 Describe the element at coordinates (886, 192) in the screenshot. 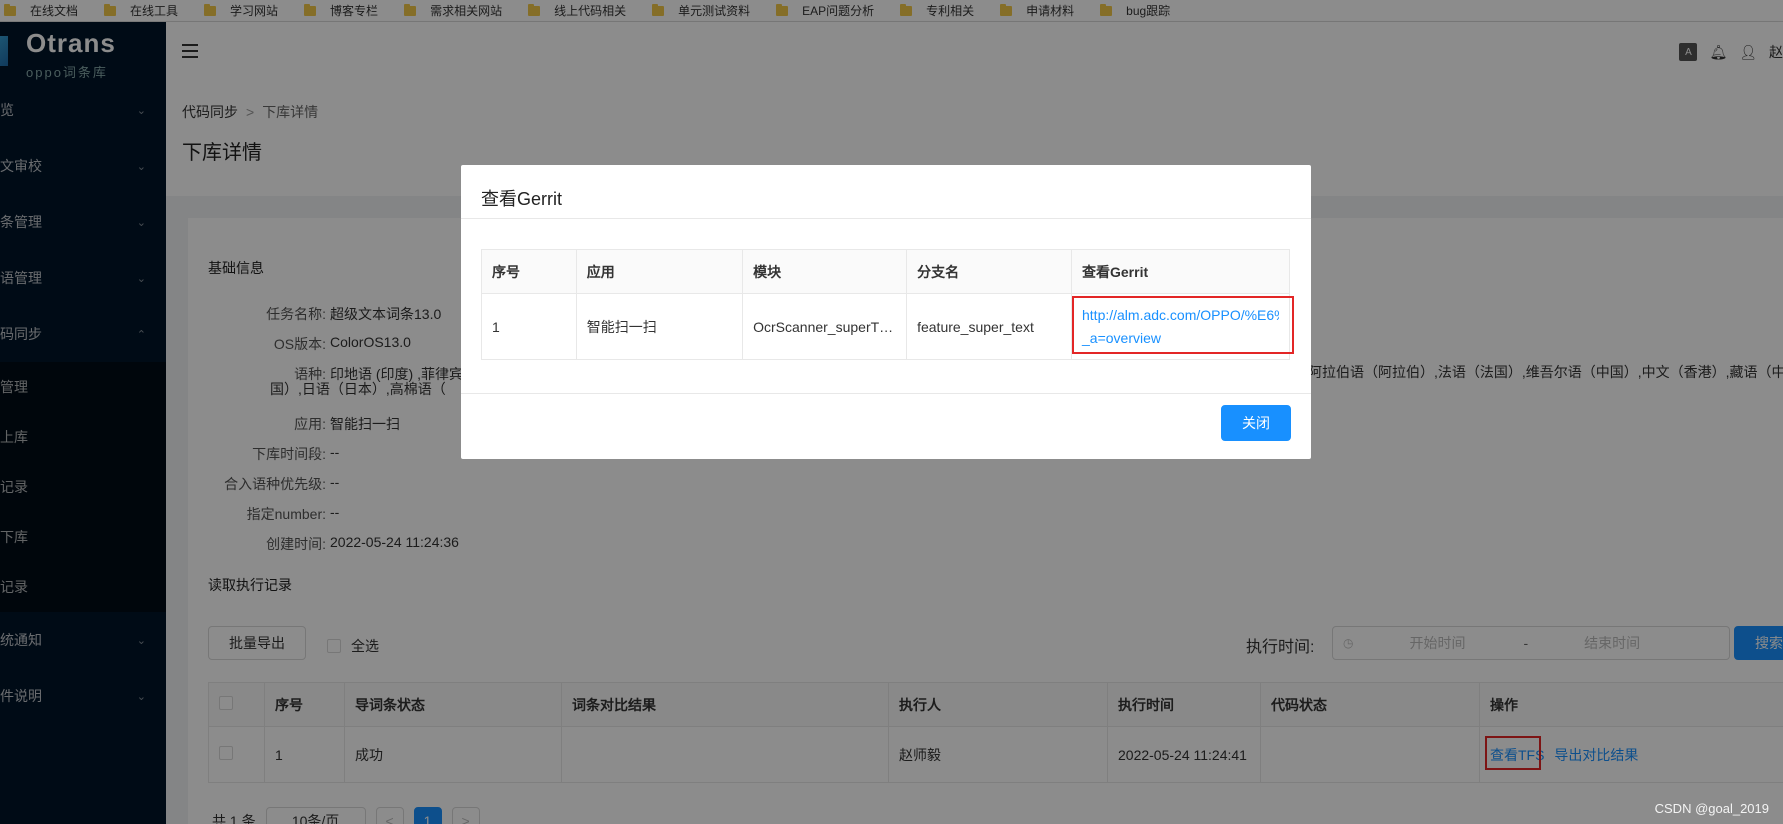

I see `modal-title: 查看Gerrit` at that location.